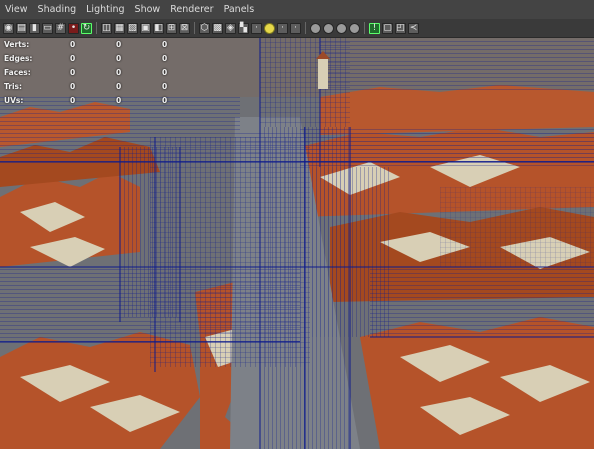  I want to click on hud-row-edges: Edges: 0 0 0, so click(86, 58).